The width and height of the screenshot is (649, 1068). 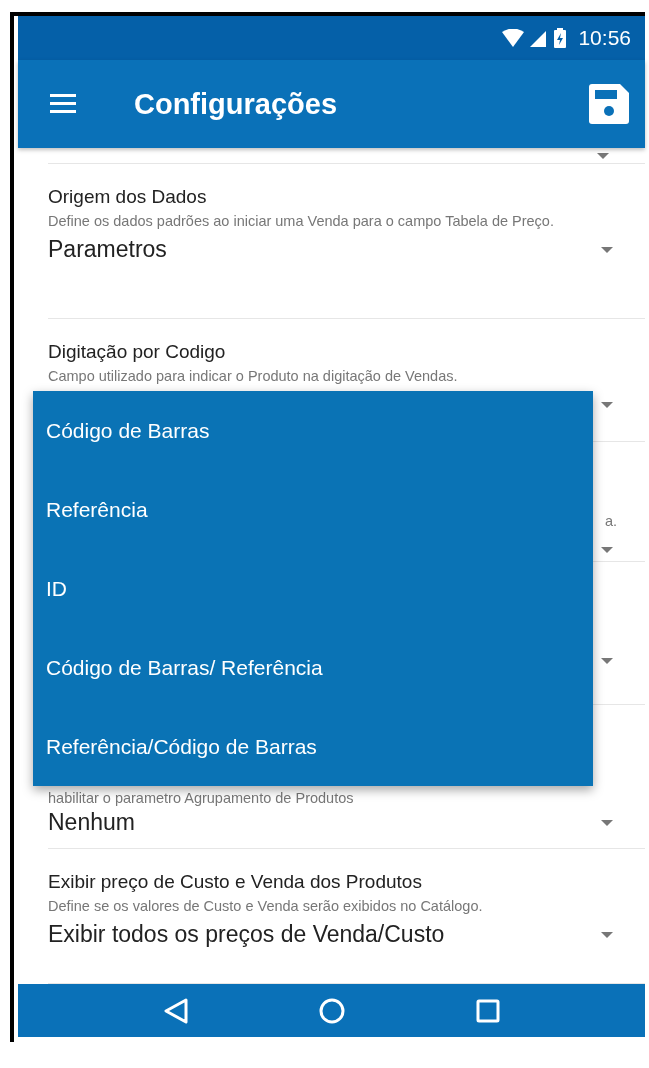 I want to click on home-icon, so click(x=331, y=1010).